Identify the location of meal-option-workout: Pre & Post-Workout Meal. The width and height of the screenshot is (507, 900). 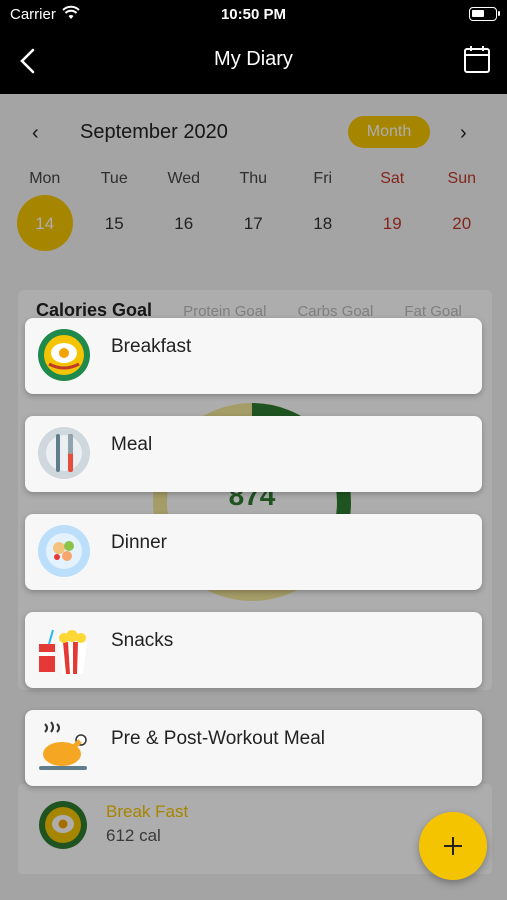
(253, 748).